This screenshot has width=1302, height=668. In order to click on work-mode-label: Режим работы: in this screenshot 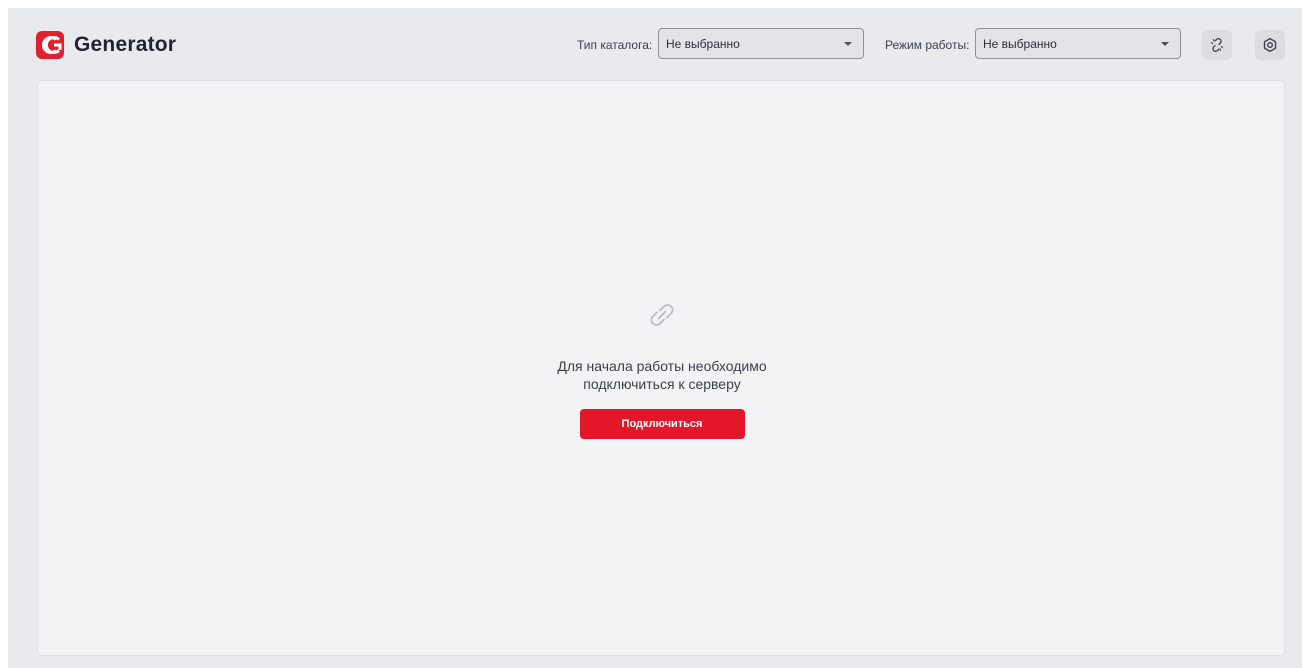, I will do `click(927, 45)`.